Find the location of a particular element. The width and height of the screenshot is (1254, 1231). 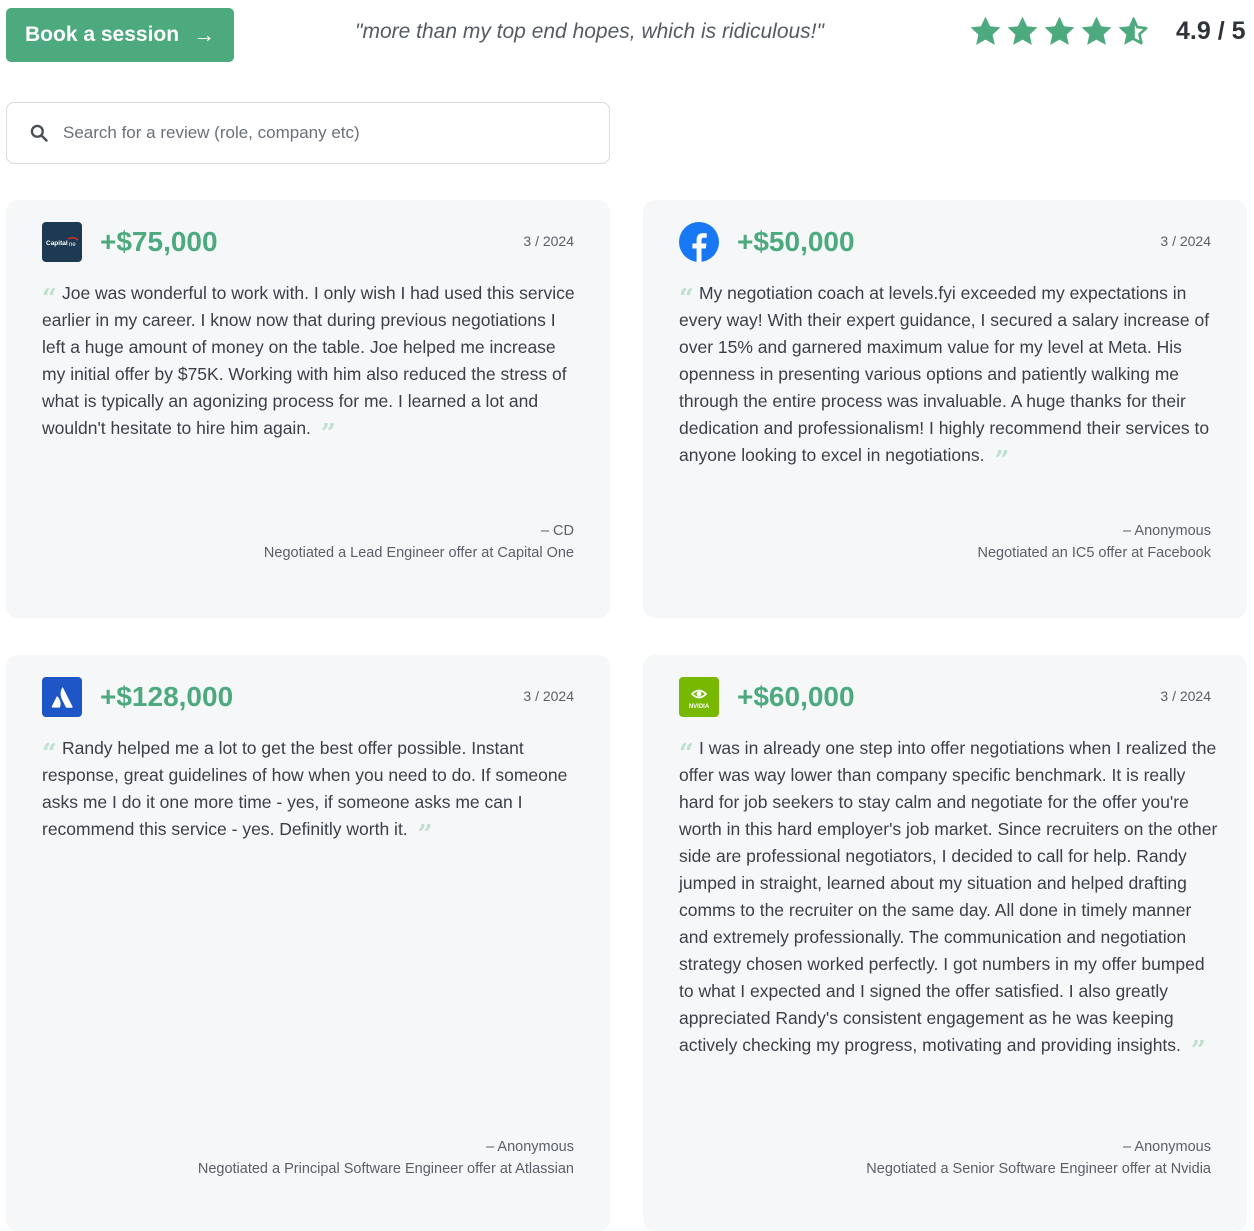

search-icon is located at coordinates (39, 133).